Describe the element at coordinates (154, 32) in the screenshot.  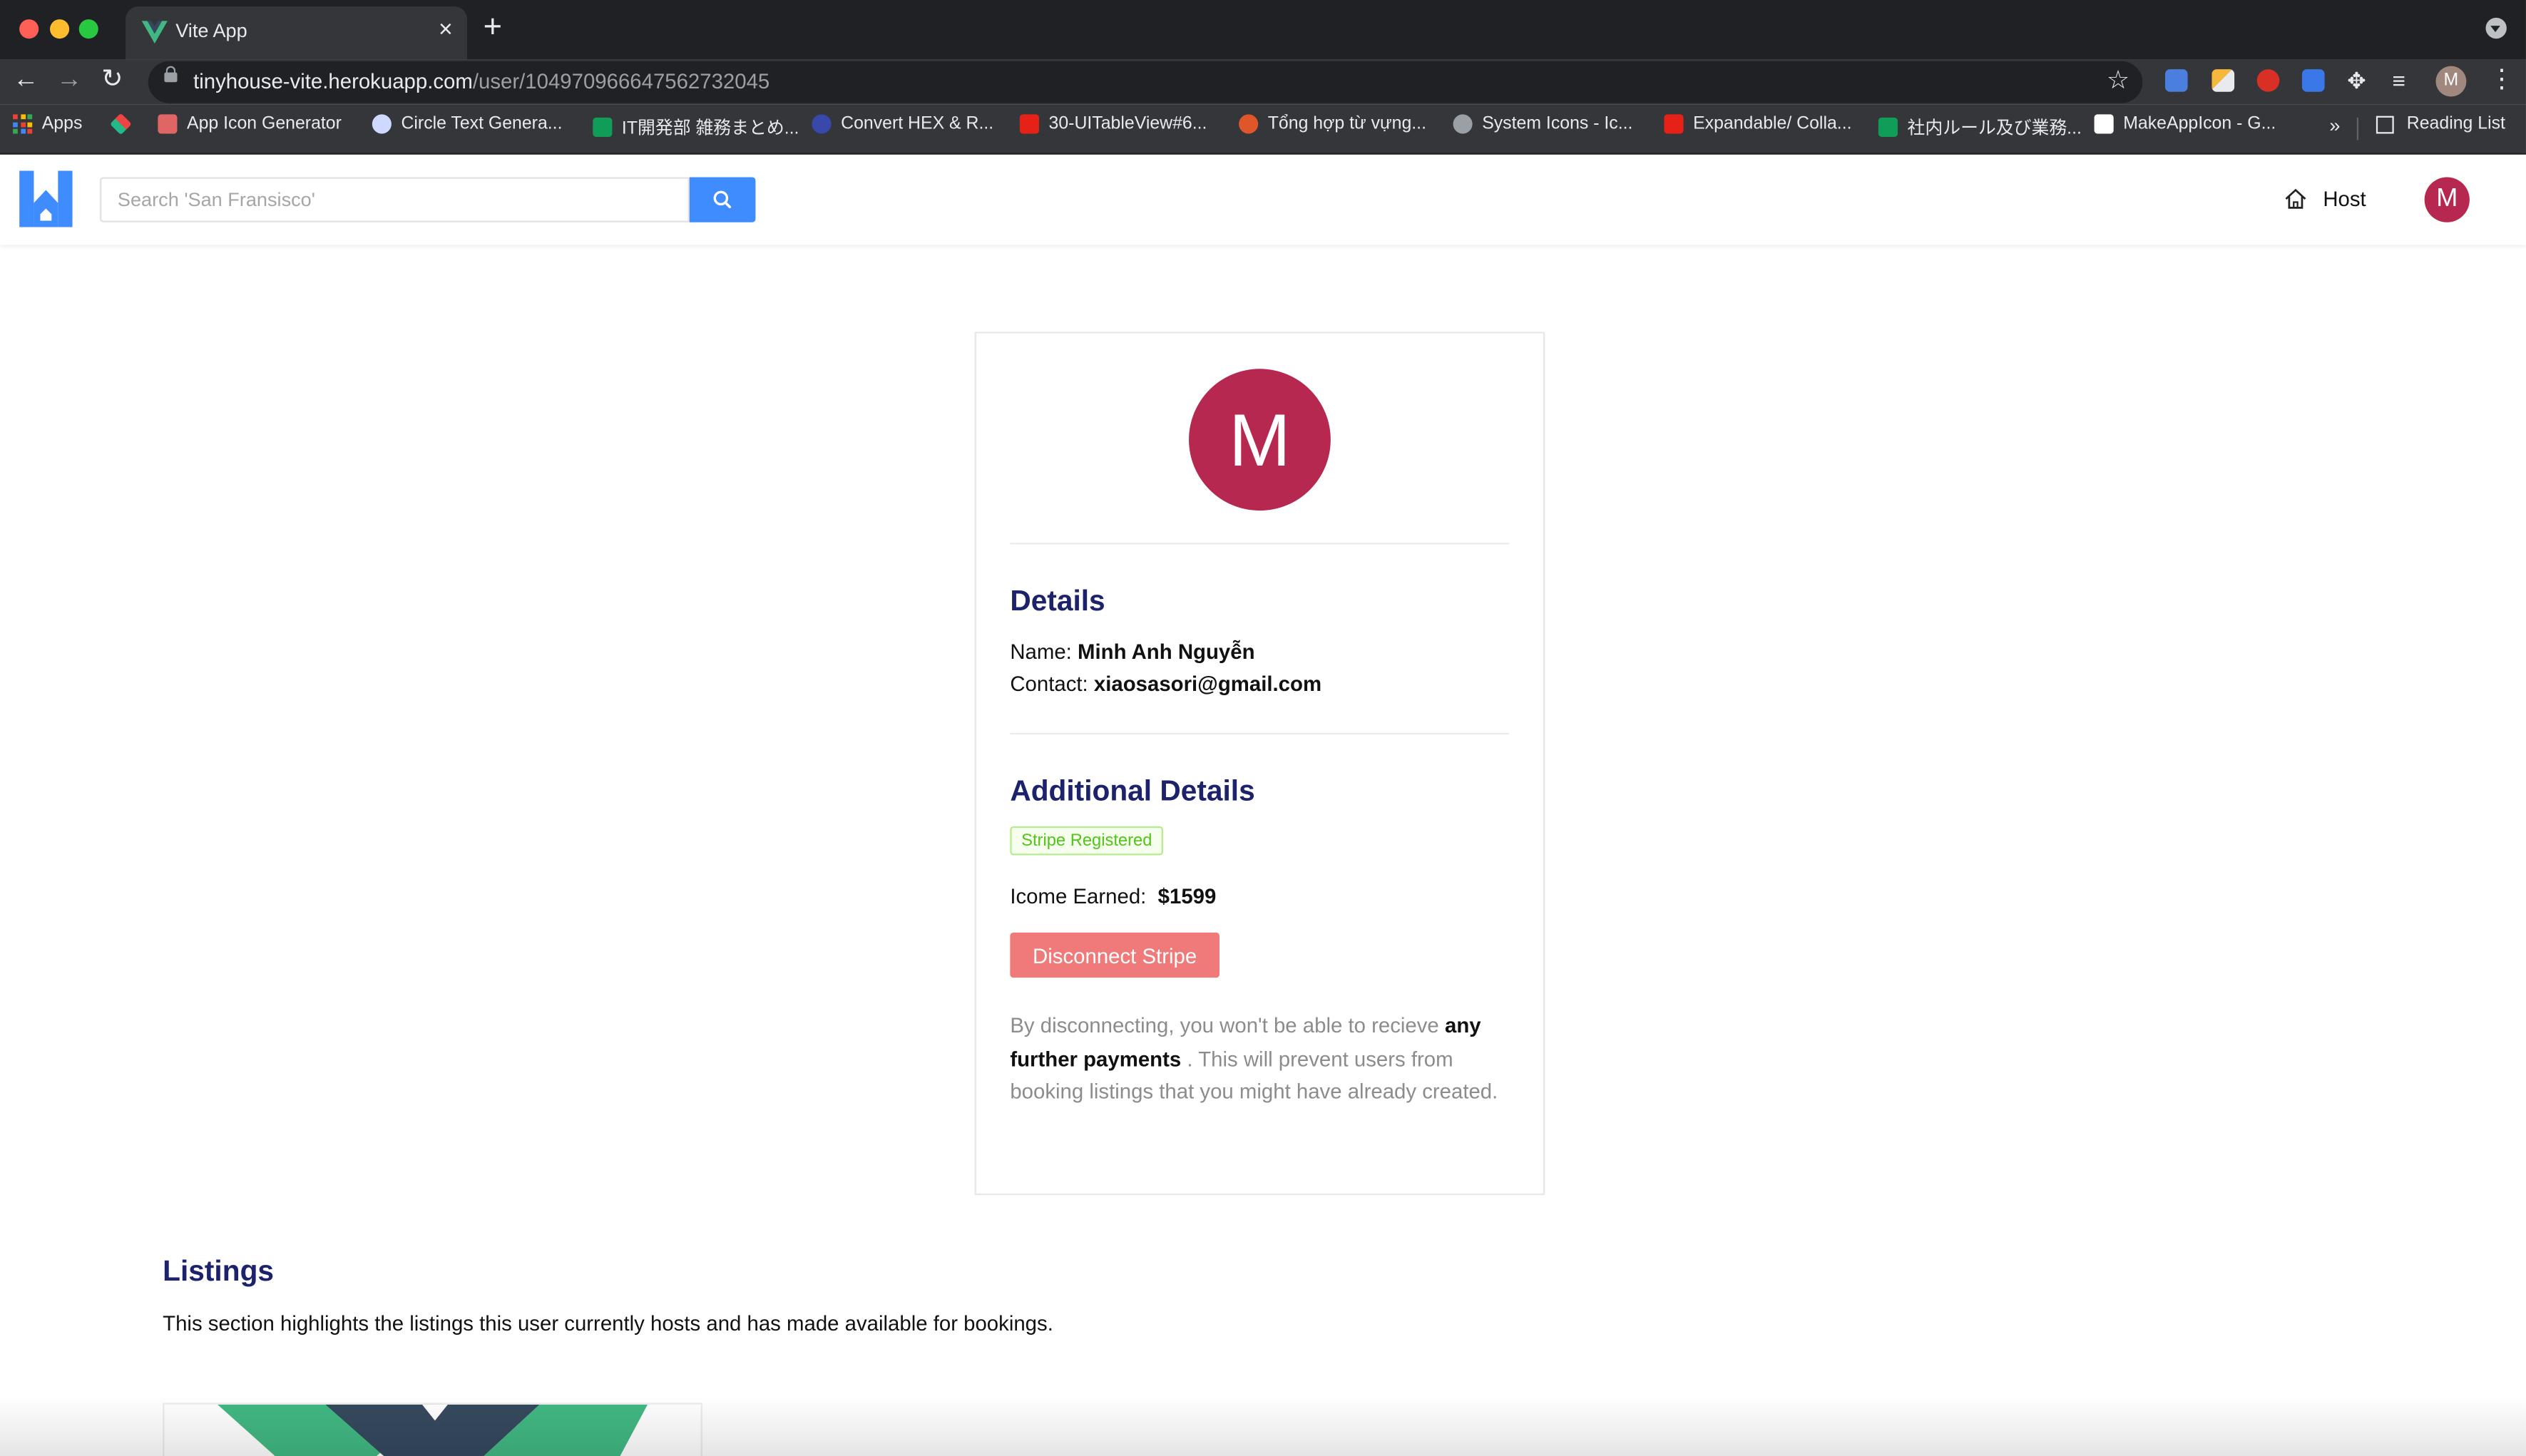
I see `vite-logo-icon` at that location.